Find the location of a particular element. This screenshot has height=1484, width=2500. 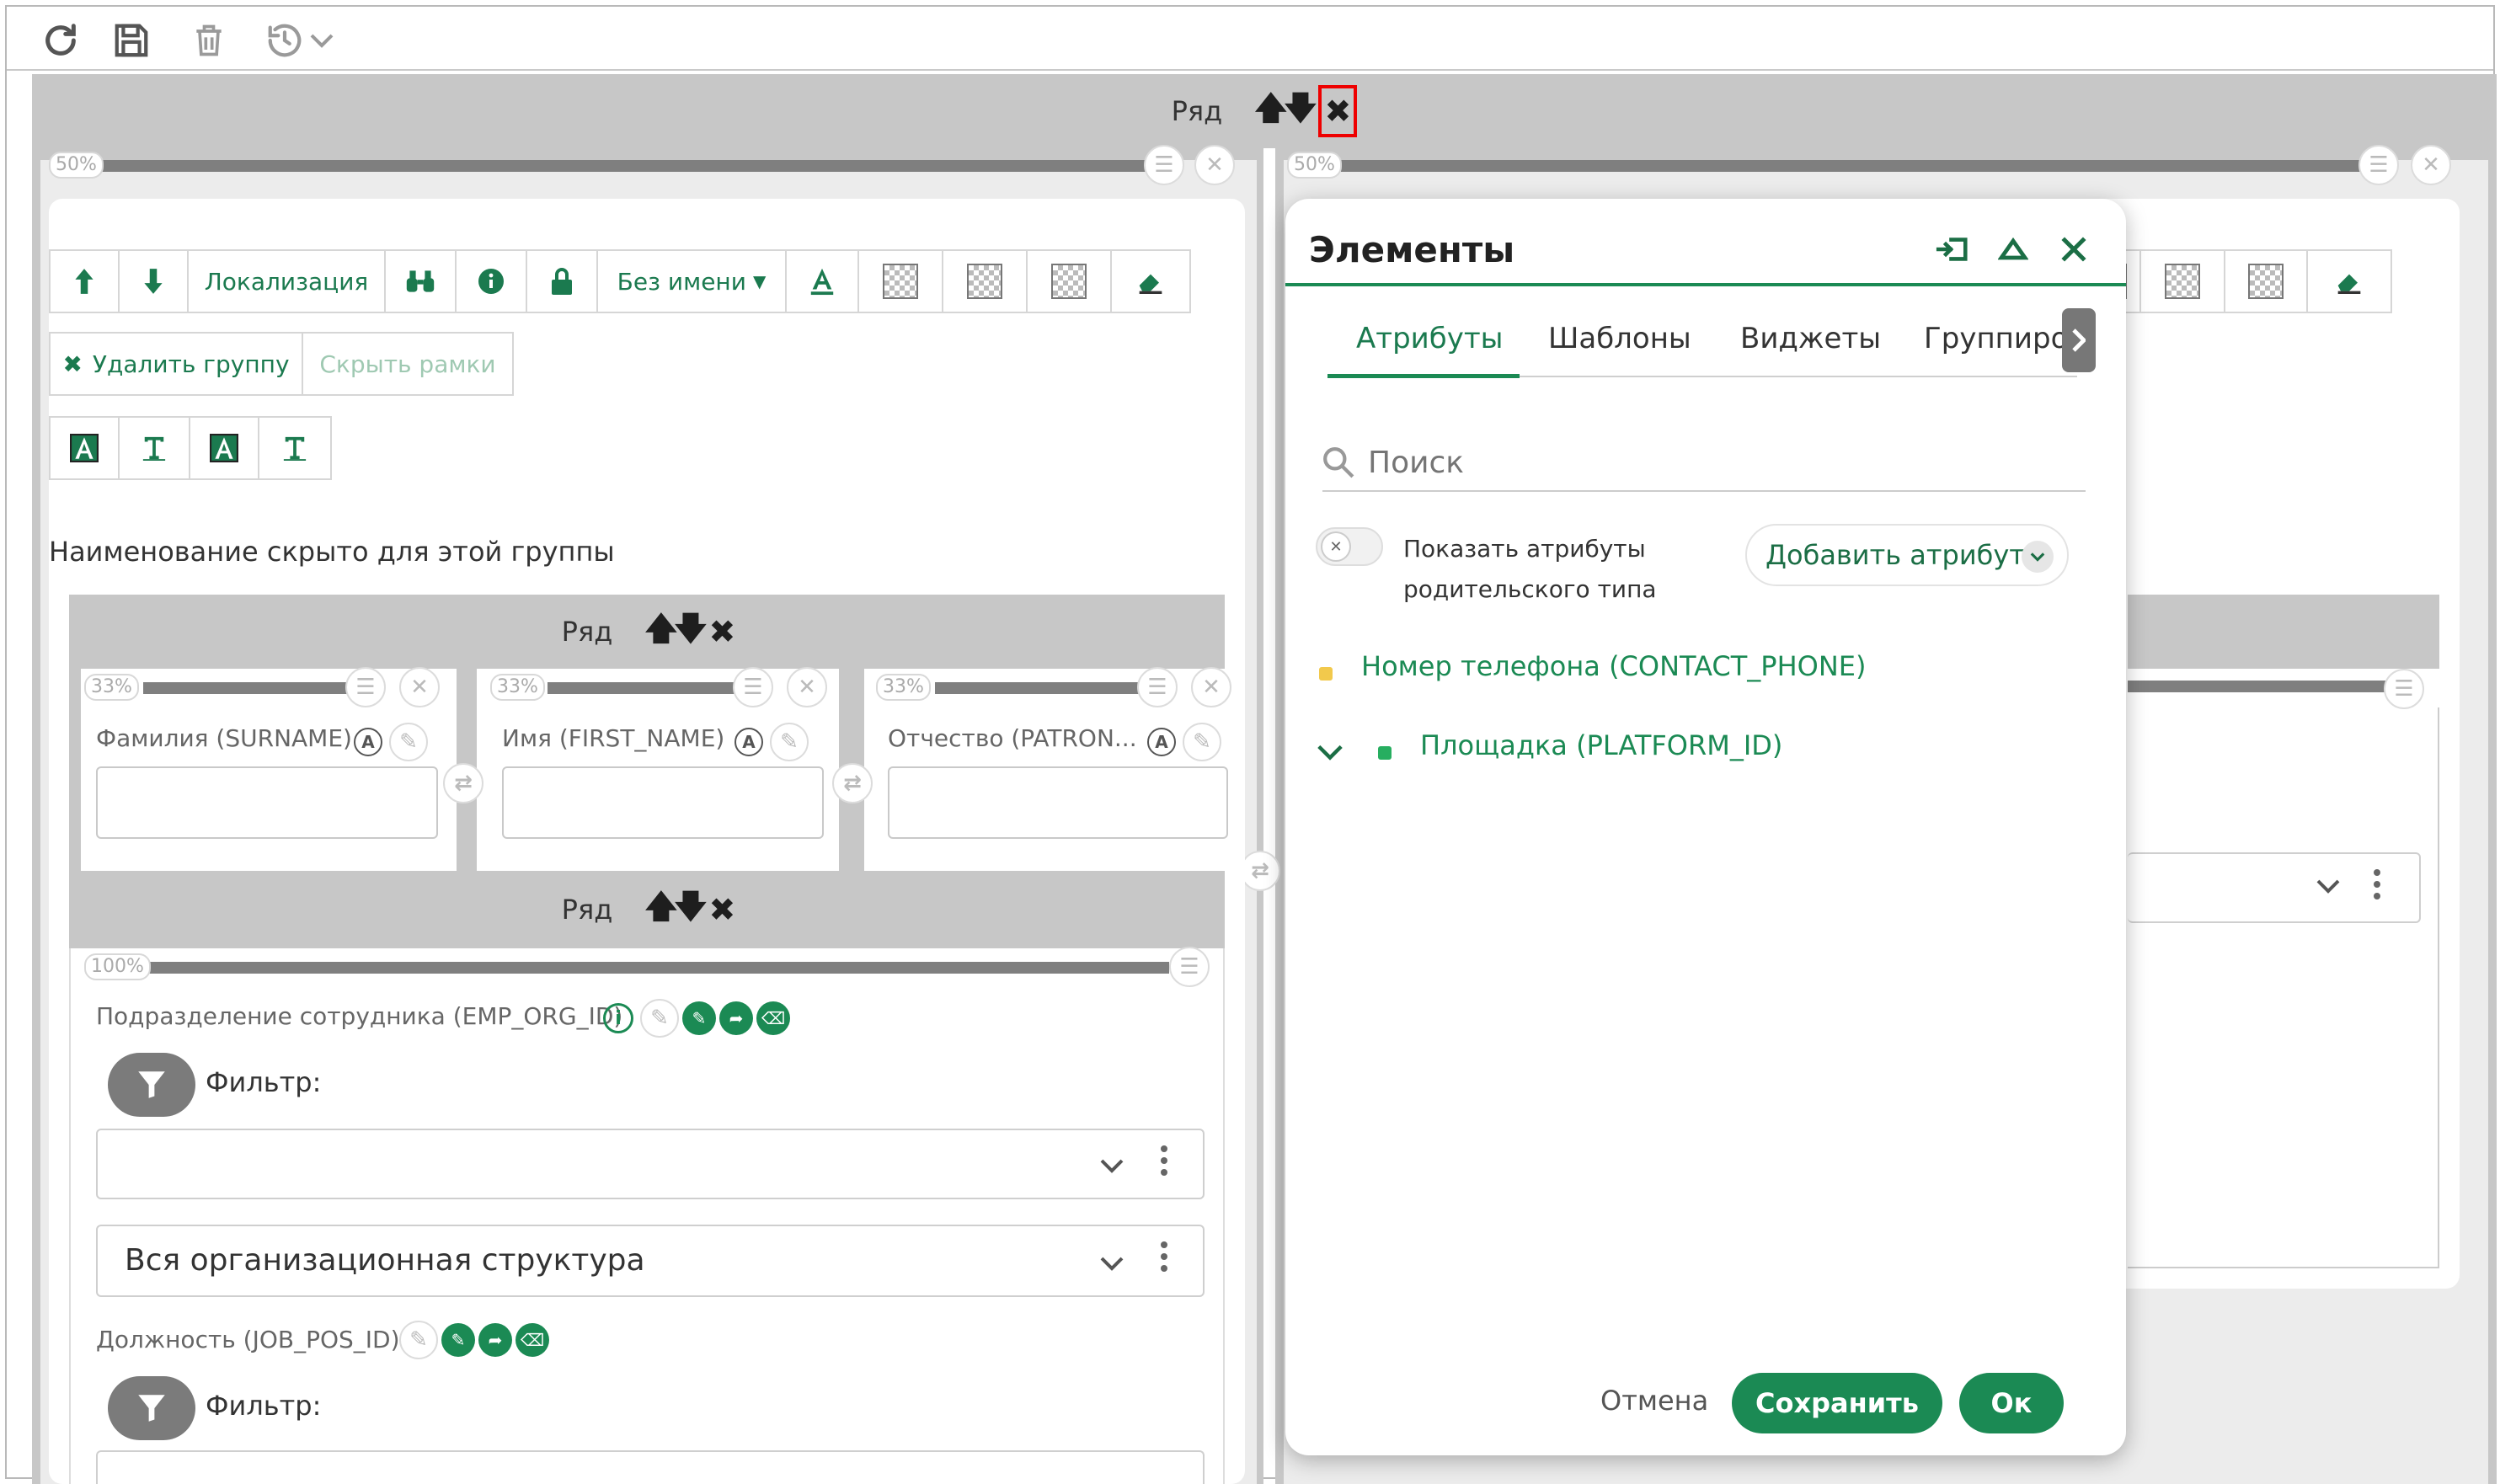

trash-icon is located at coordinates (209, 41).